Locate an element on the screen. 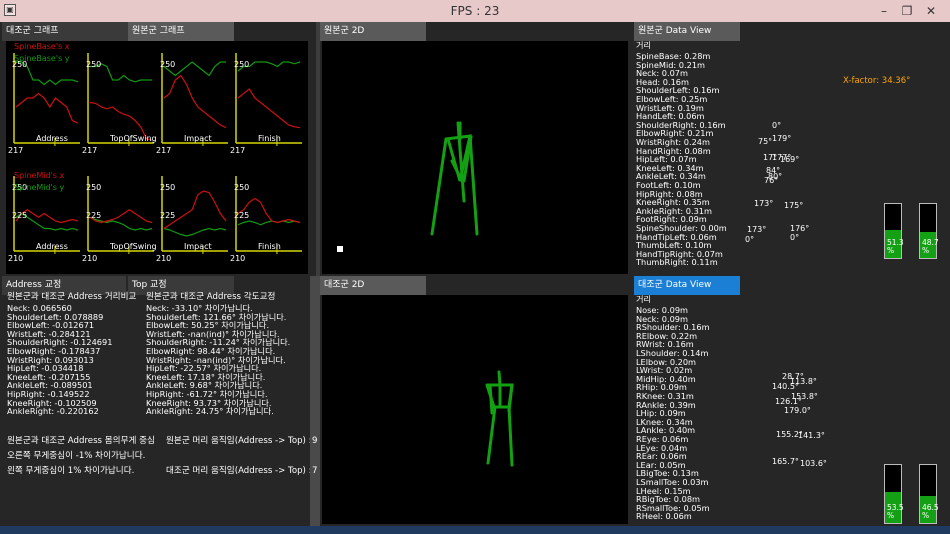  tab-original-graph: 원본군 그래프 is located at coordinates (181, 31).